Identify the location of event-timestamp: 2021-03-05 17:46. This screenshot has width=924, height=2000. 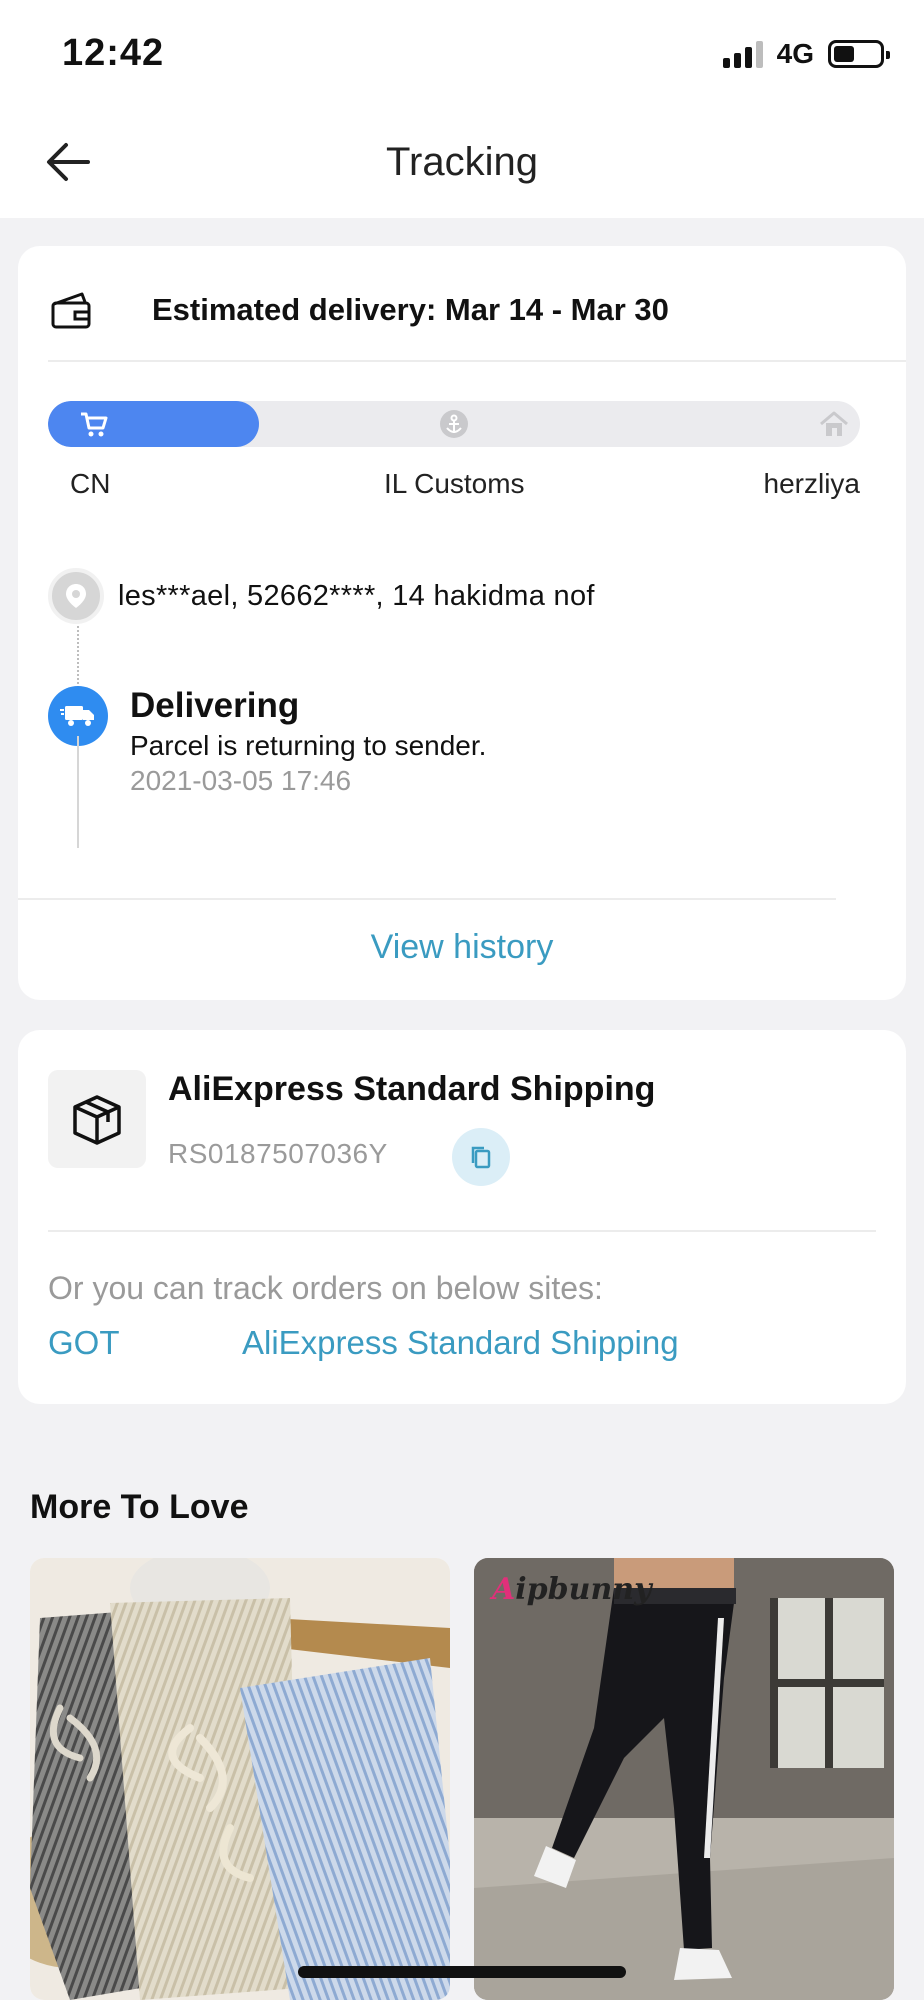
(241, 780).